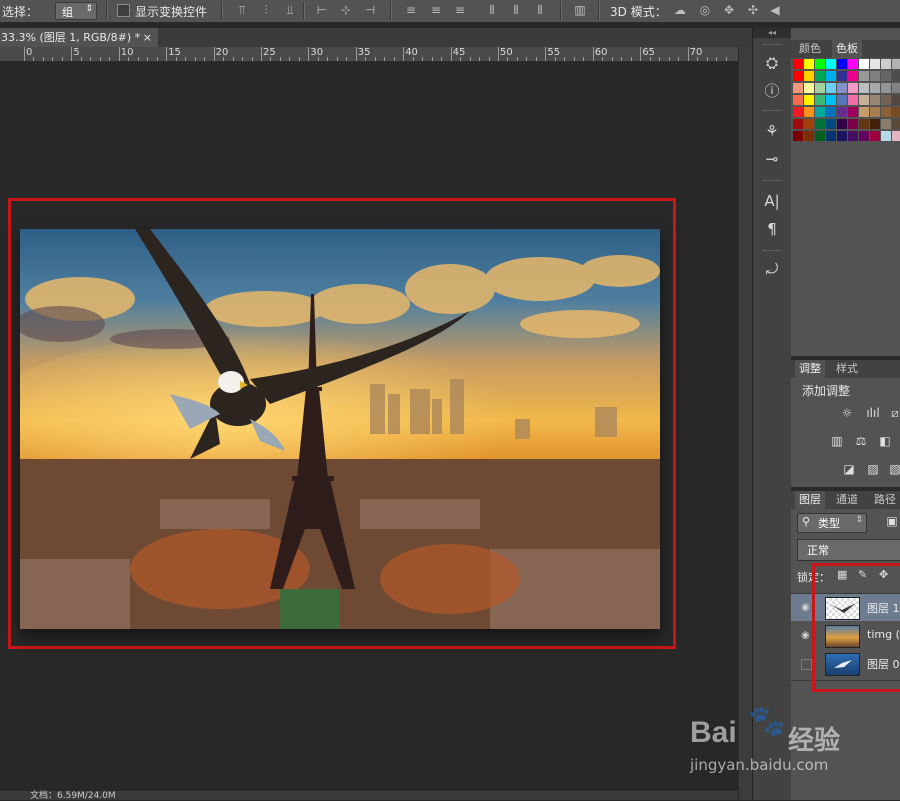  Describe the element at coordinates (832, 523) in the screenshot. I see `layer-filter-dropdown: ⚲ 类型 ⇕` at that location.